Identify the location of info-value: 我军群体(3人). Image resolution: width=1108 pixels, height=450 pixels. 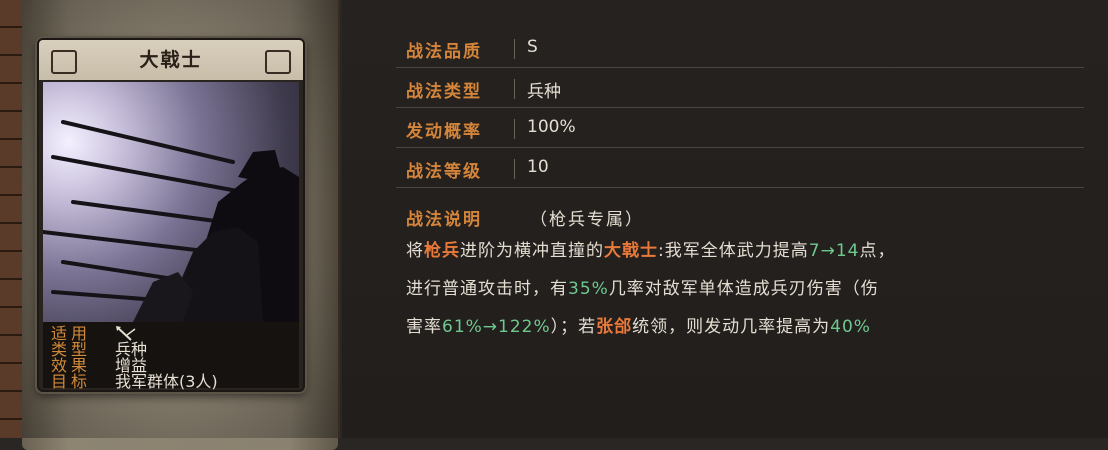
(166, 381).